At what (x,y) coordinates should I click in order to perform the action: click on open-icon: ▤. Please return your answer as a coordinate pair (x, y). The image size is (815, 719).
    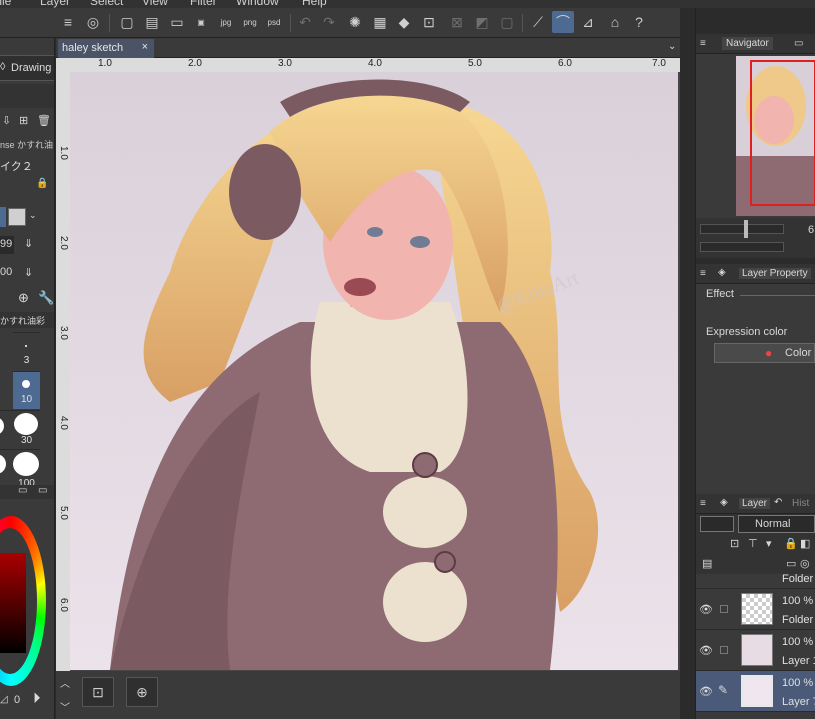
    Looking at the image, I should click on (152, 22).